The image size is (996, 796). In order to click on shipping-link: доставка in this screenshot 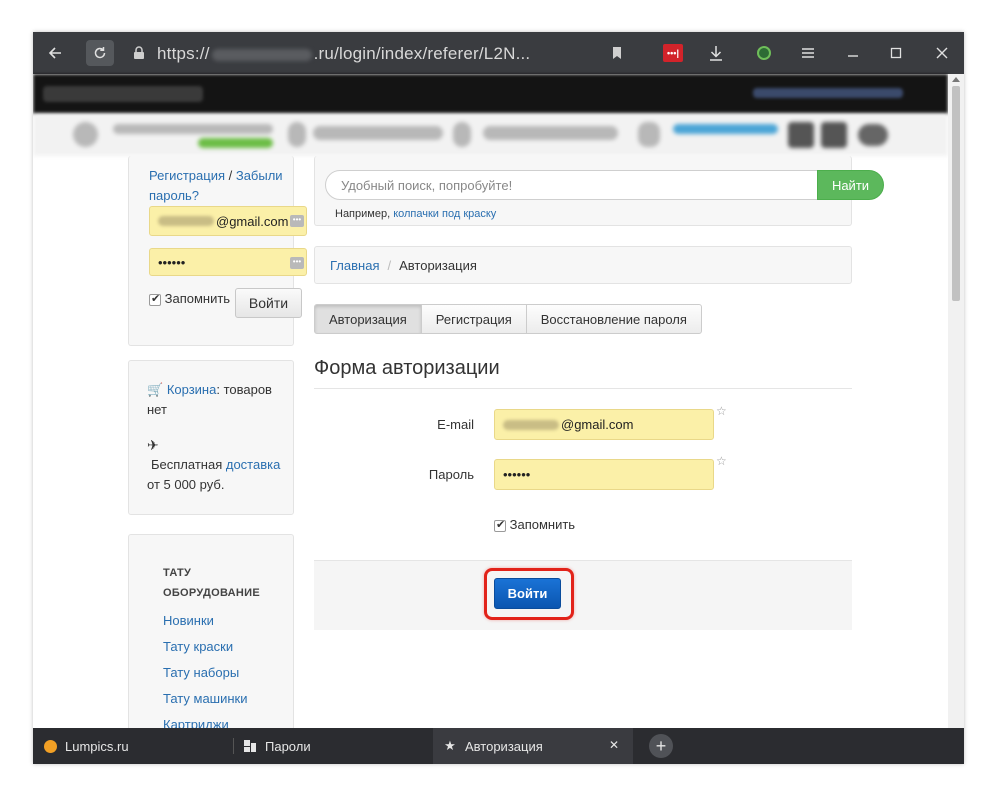, I will do `click(253, 464)`.